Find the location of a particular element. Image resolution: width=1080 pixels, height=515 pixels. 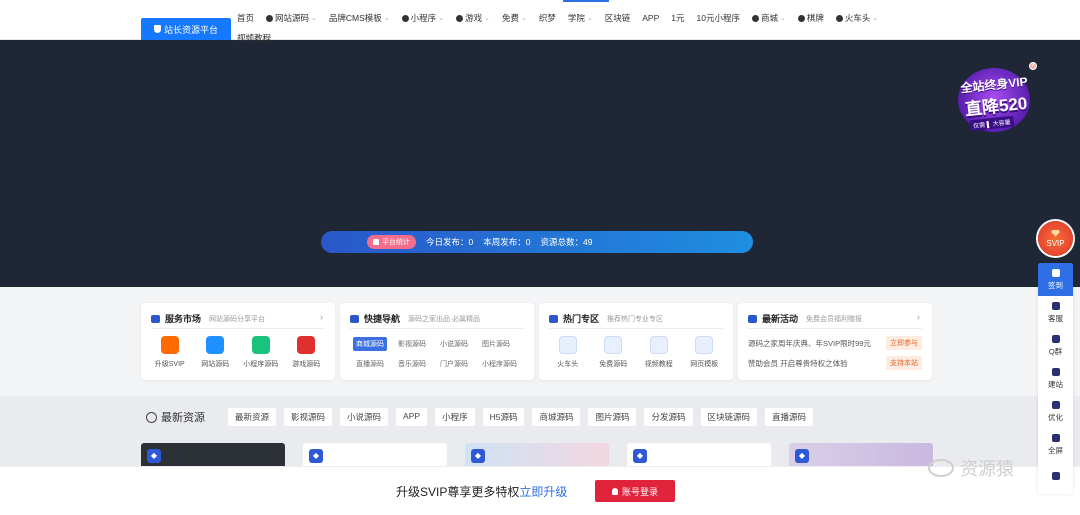

rightbar-item: 建站 is located at coordinates (1055, 378).